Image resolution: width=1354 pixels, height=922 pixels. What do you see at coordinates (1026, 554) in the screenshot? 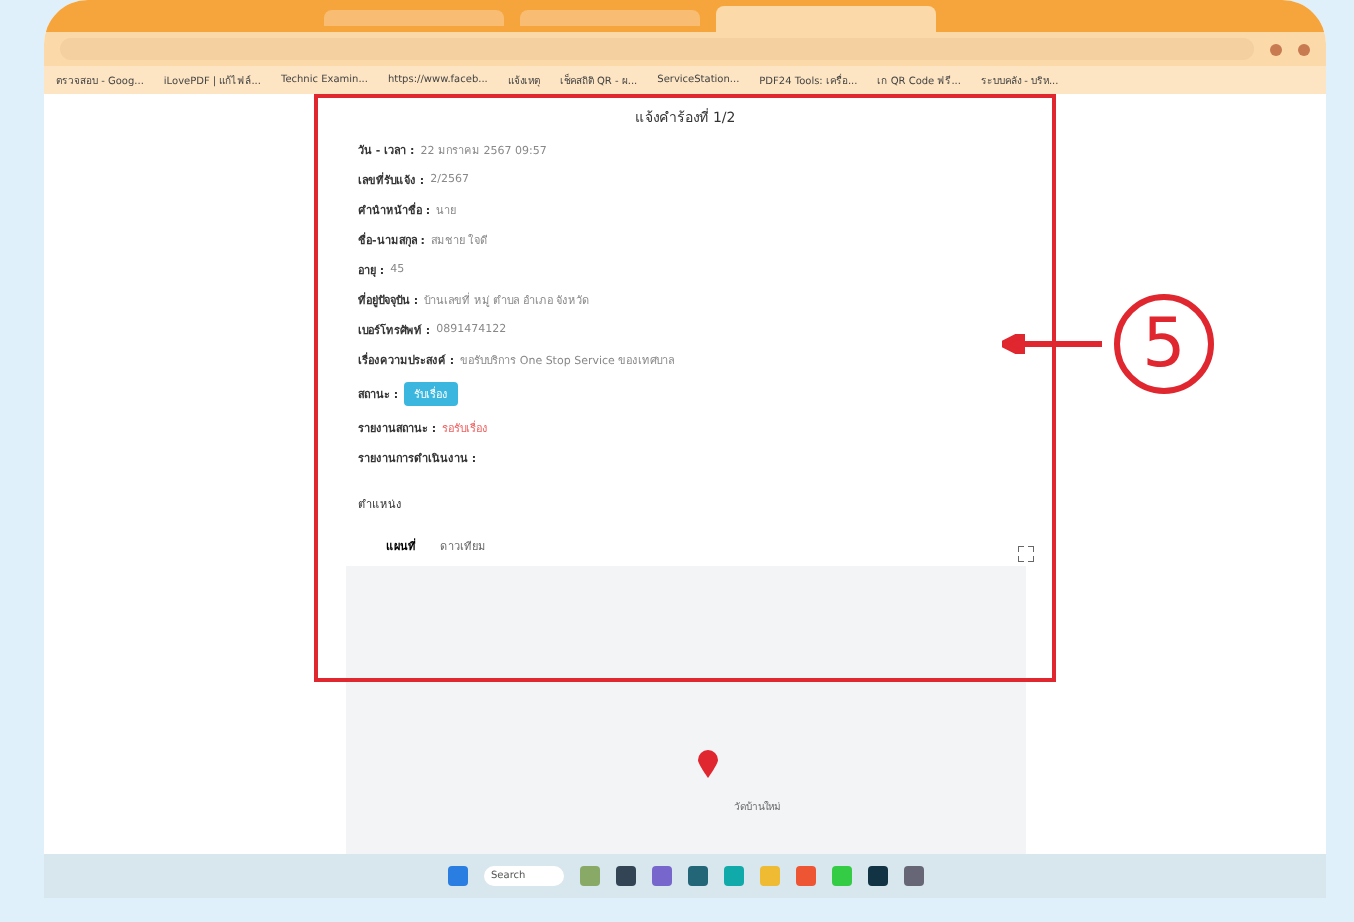
I see `fullscreen-icon` at bounding box center [1026, 554].